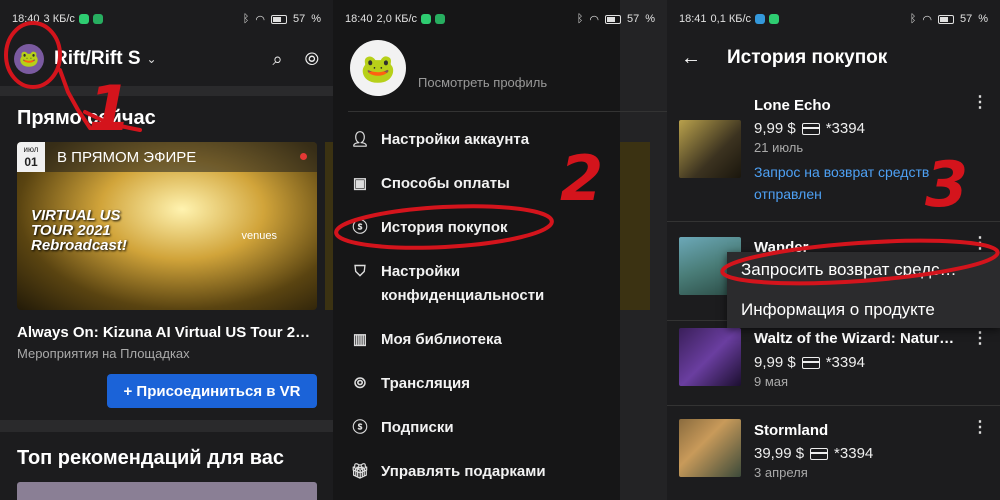 This screenshot has width=1000, height=500. Describe the element at coordinates (480, 284) in the screenshot. I see `menu-item-privacy-settings: ⛉ Настройки конфиденциальности` at that location.